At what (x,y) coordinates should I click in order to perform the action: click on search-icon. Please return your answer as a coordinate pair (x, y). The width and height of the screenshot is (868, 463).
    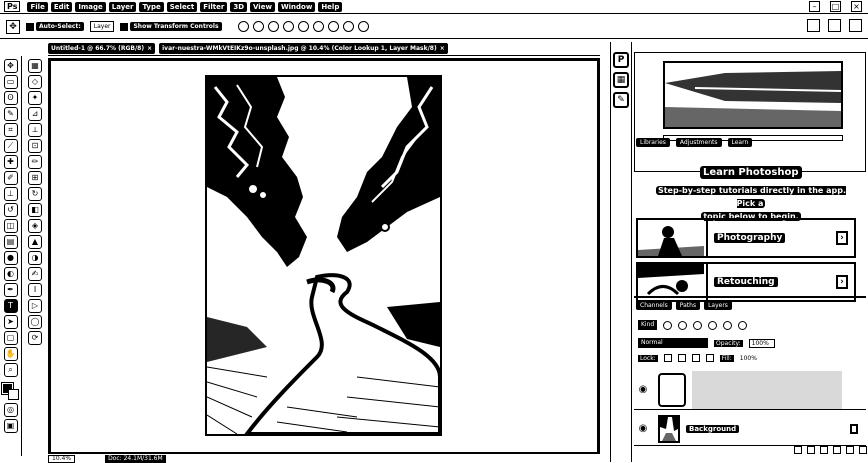
    Looking at the image, I should click on (813, 25).